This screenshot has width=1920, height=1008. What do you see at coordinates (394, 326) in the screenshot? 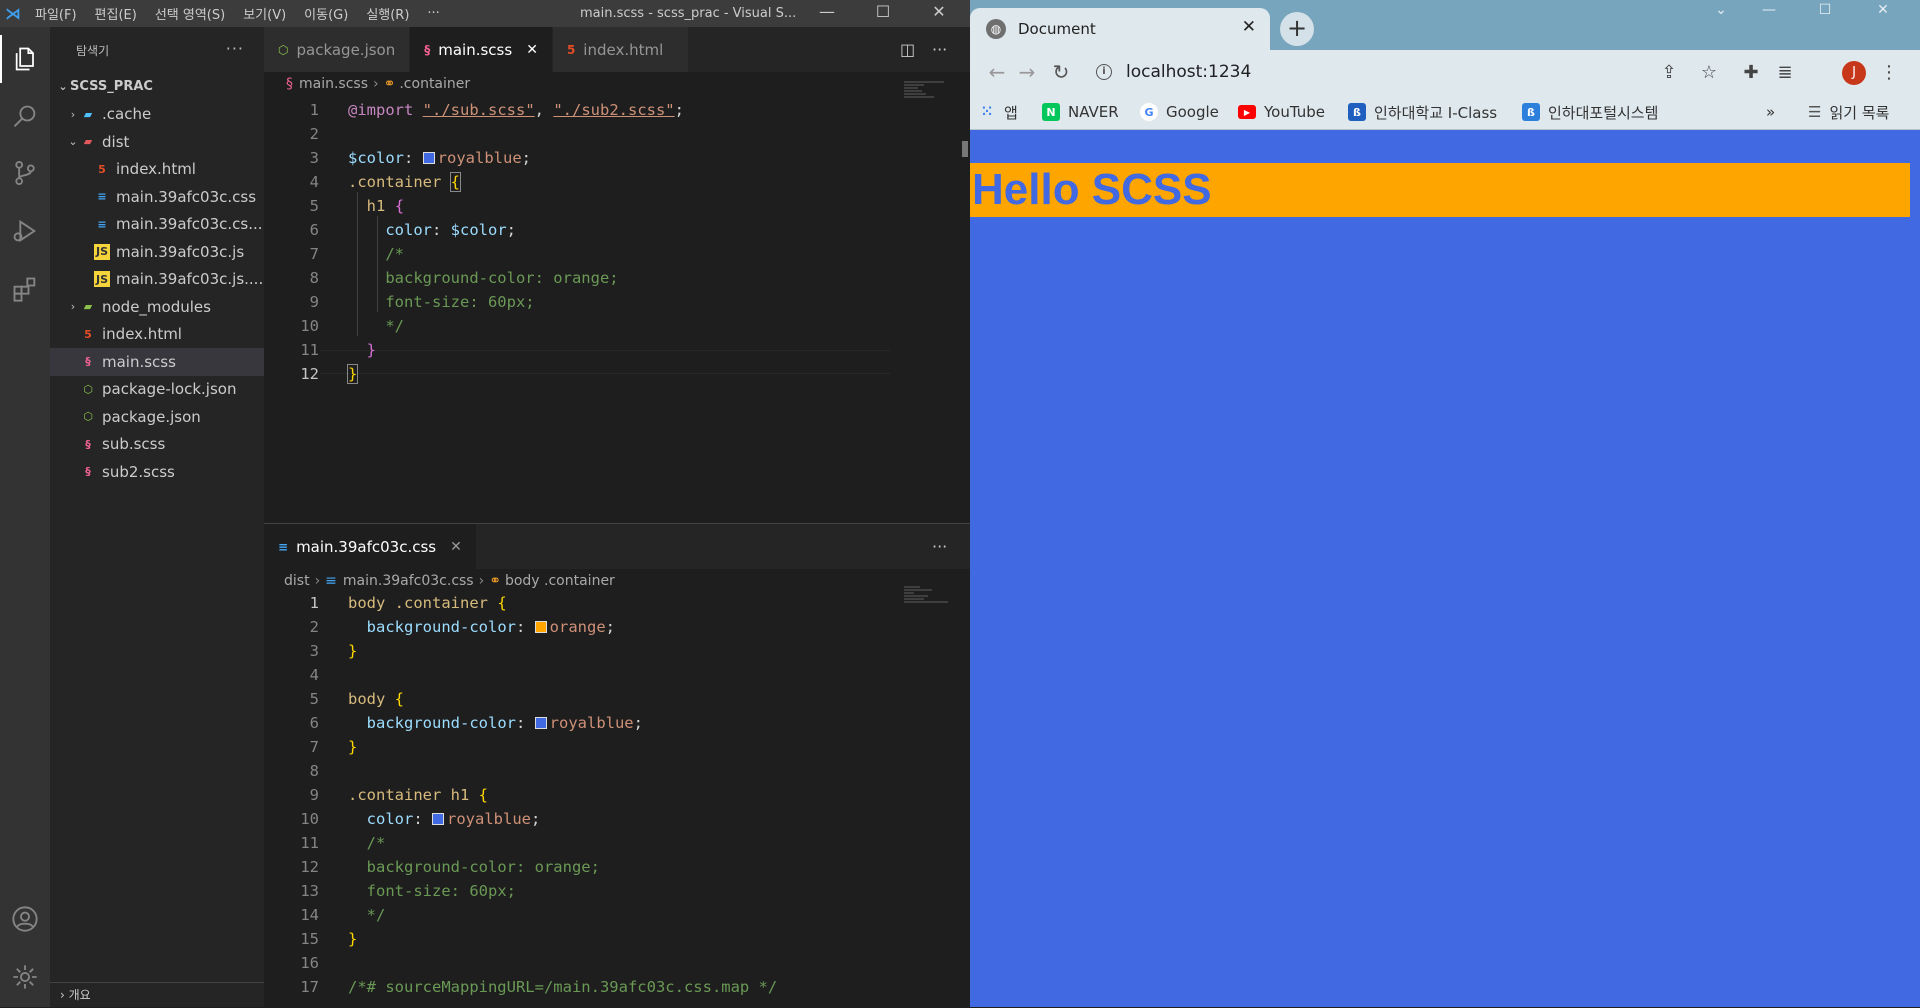
I see `token: */` at bounding box center [394, 326].